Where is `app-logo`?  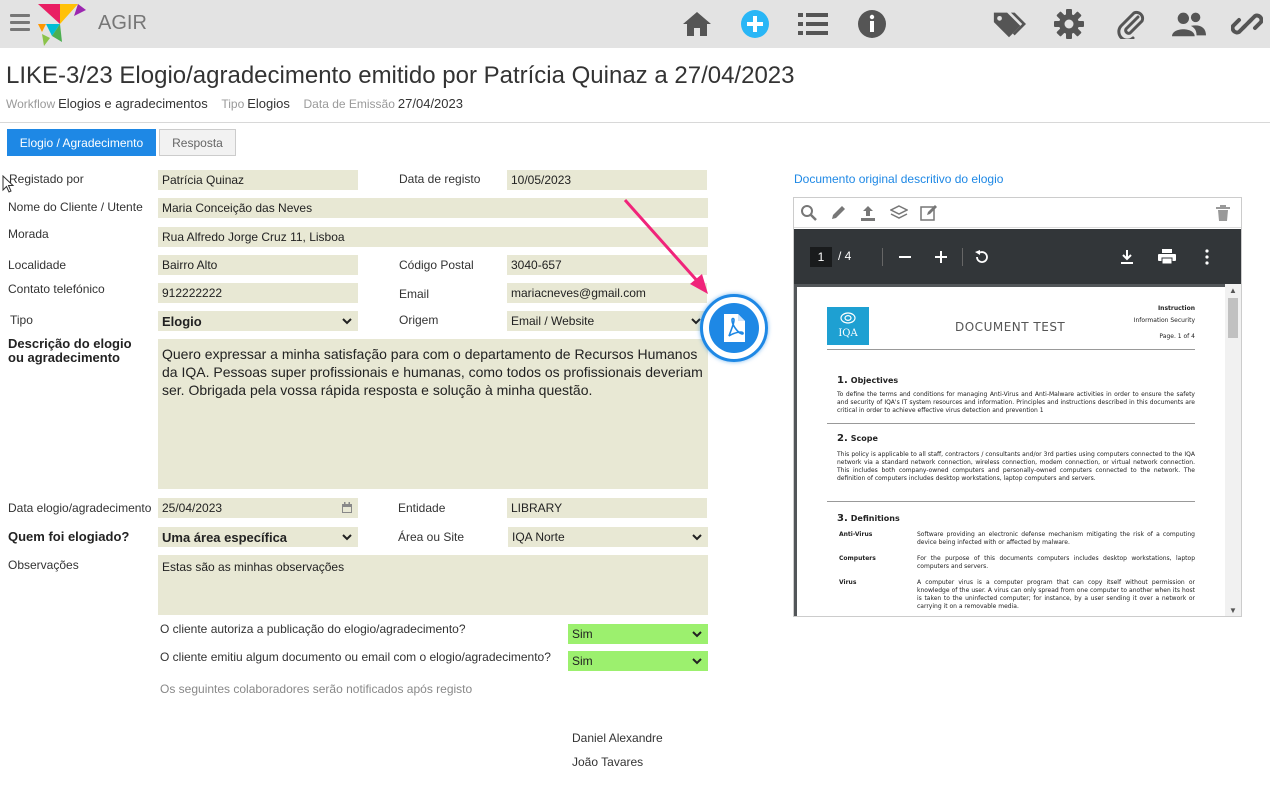 app-logo is located at coordinates (62, 25).